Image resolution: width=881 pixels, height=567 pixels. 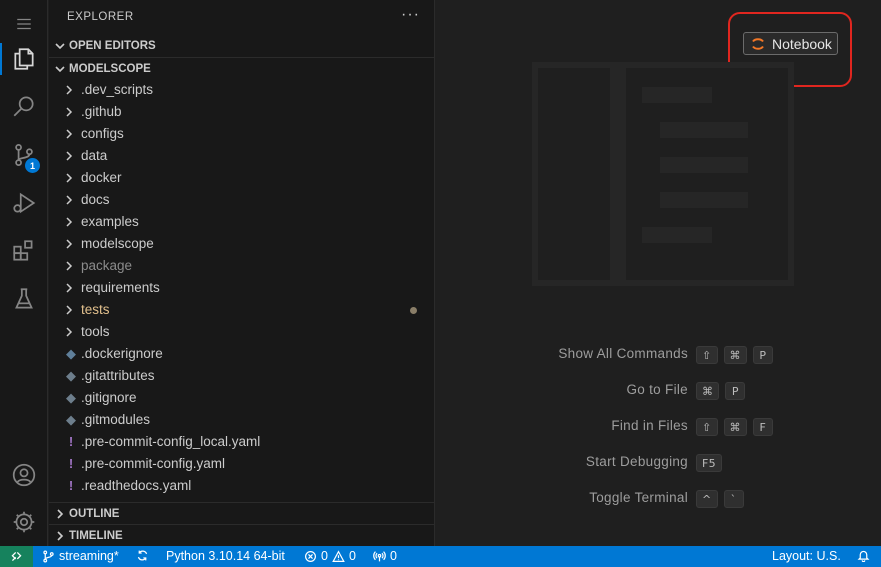 What do you see at coordinates (101, 111) in the screenshot?
I see `folder-label: .github` at bounding box center [101, 111].